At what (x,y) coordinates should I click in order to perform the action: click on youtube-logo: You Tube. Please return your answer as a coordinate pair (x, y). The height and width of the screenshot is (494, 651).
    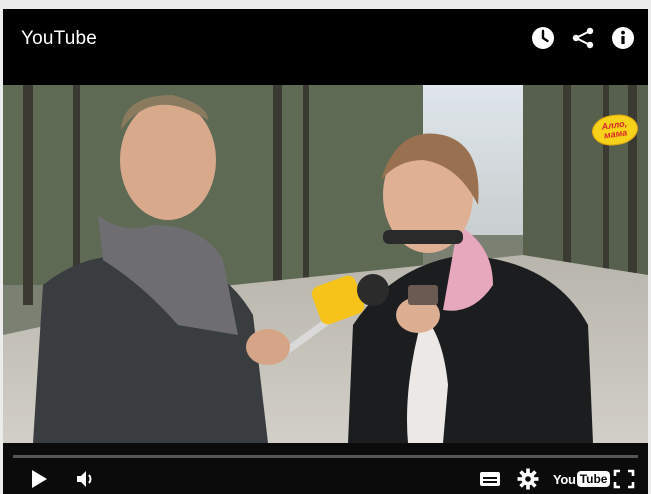
    Looking at the image, I should click on (582, 479).